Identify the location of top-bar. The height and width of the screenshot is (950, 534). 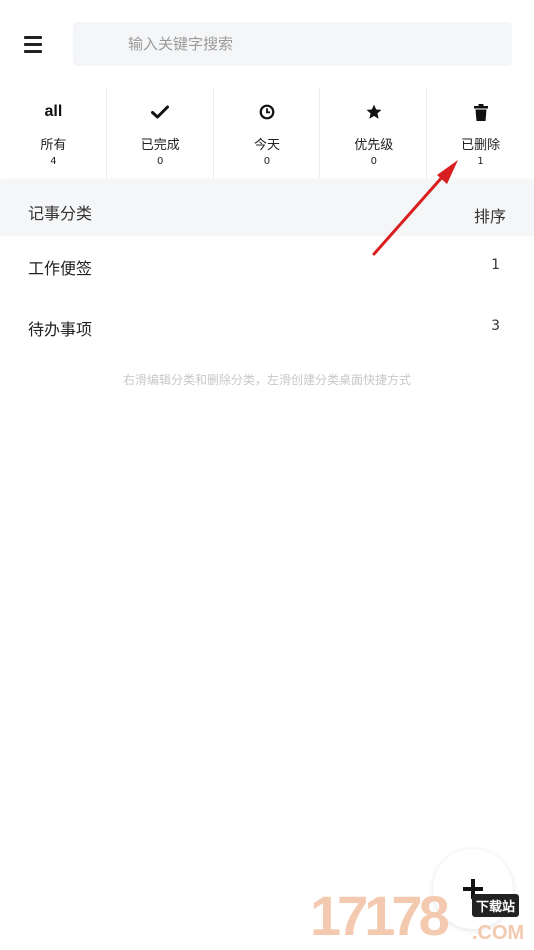
(267, 44).